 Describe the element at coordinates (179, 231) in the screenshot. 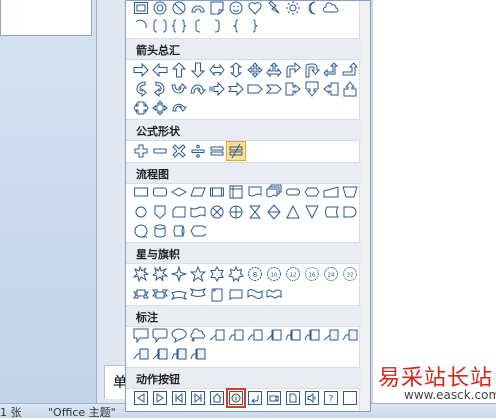

I see `flowchart-direct-access-storage-icon` at that location.